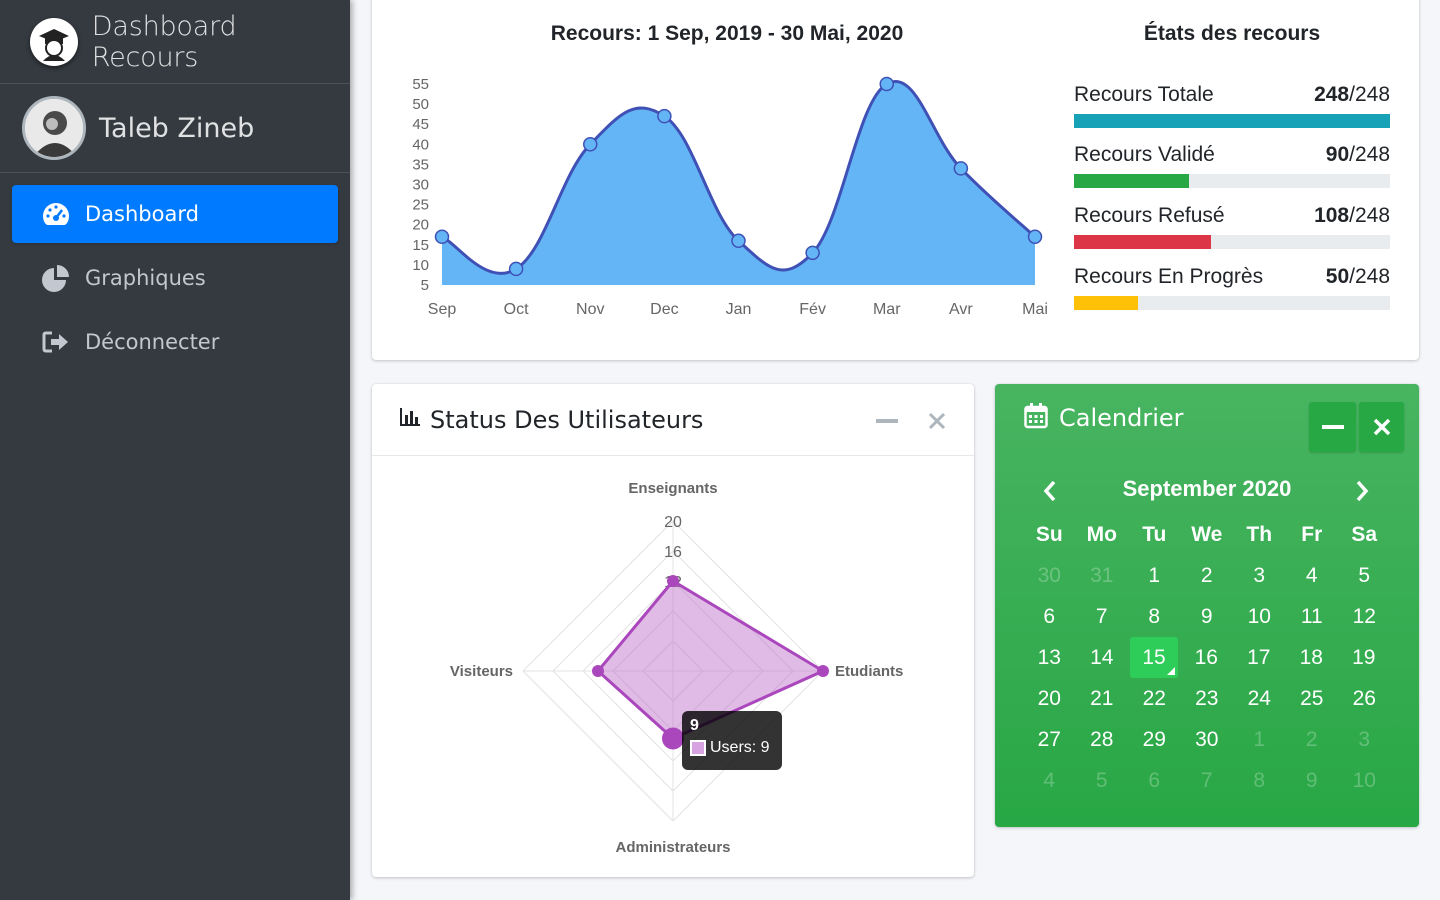 Image resolution: width=1440 pixels, height=900 pixels. I want to click on progress-total: /248, so click(1369, 276).